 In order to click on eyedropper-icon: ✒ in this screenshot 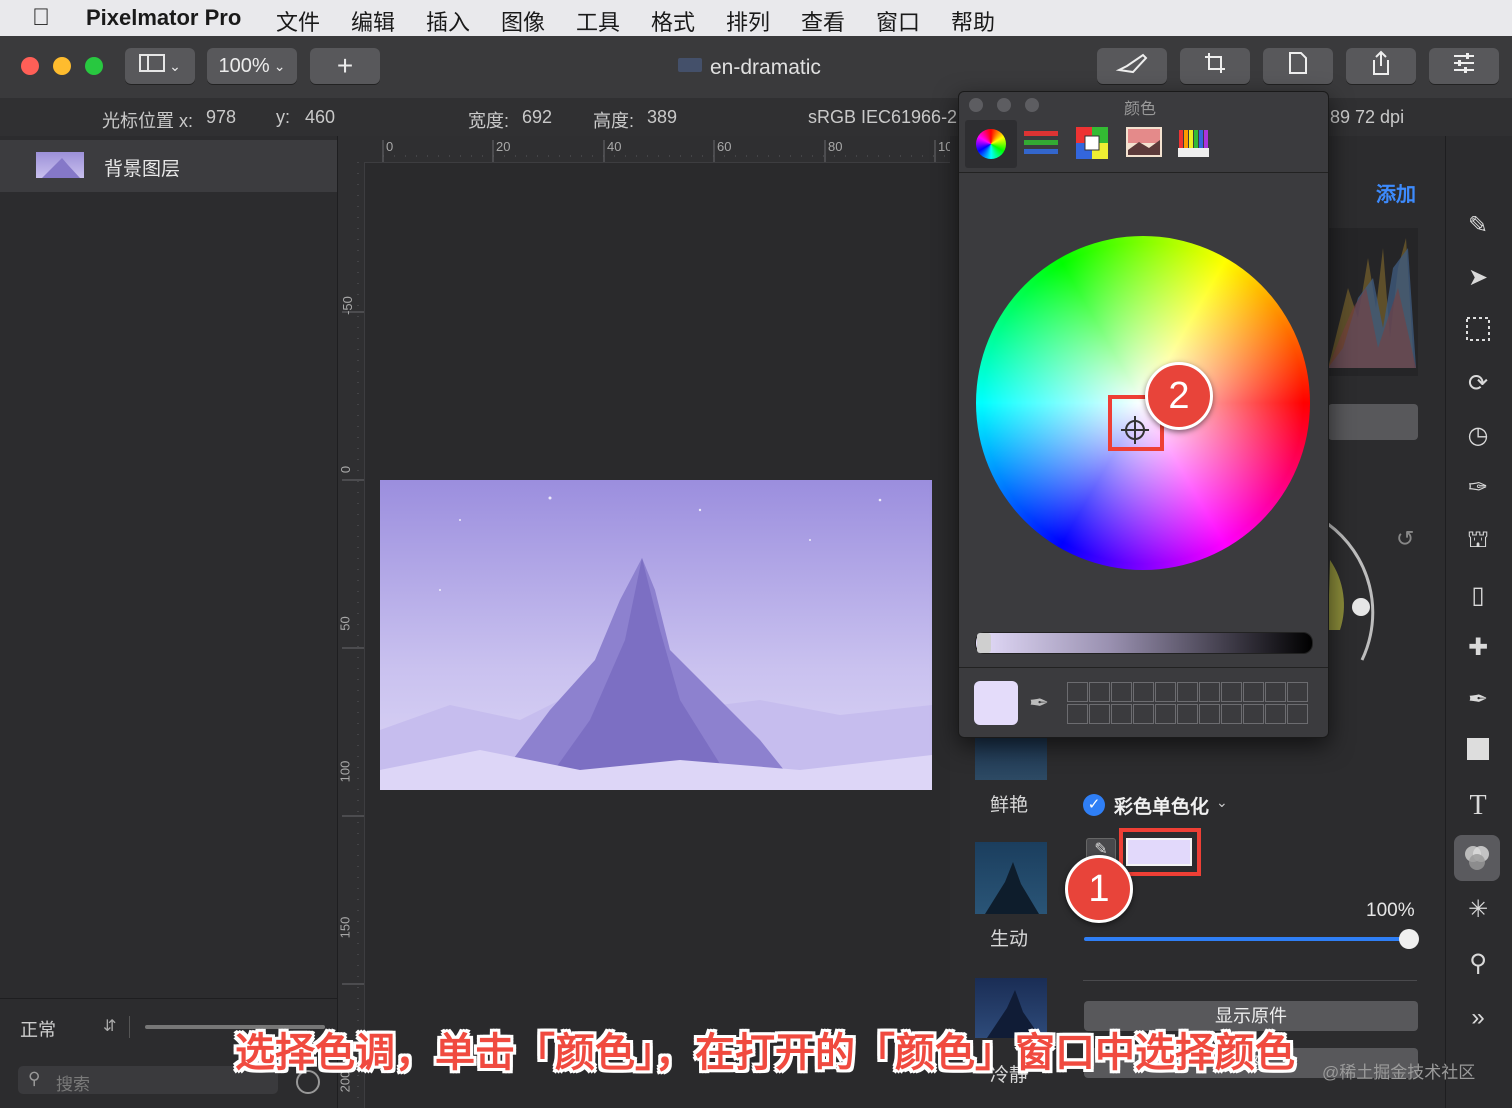, I will do `click(1039, 703)`.